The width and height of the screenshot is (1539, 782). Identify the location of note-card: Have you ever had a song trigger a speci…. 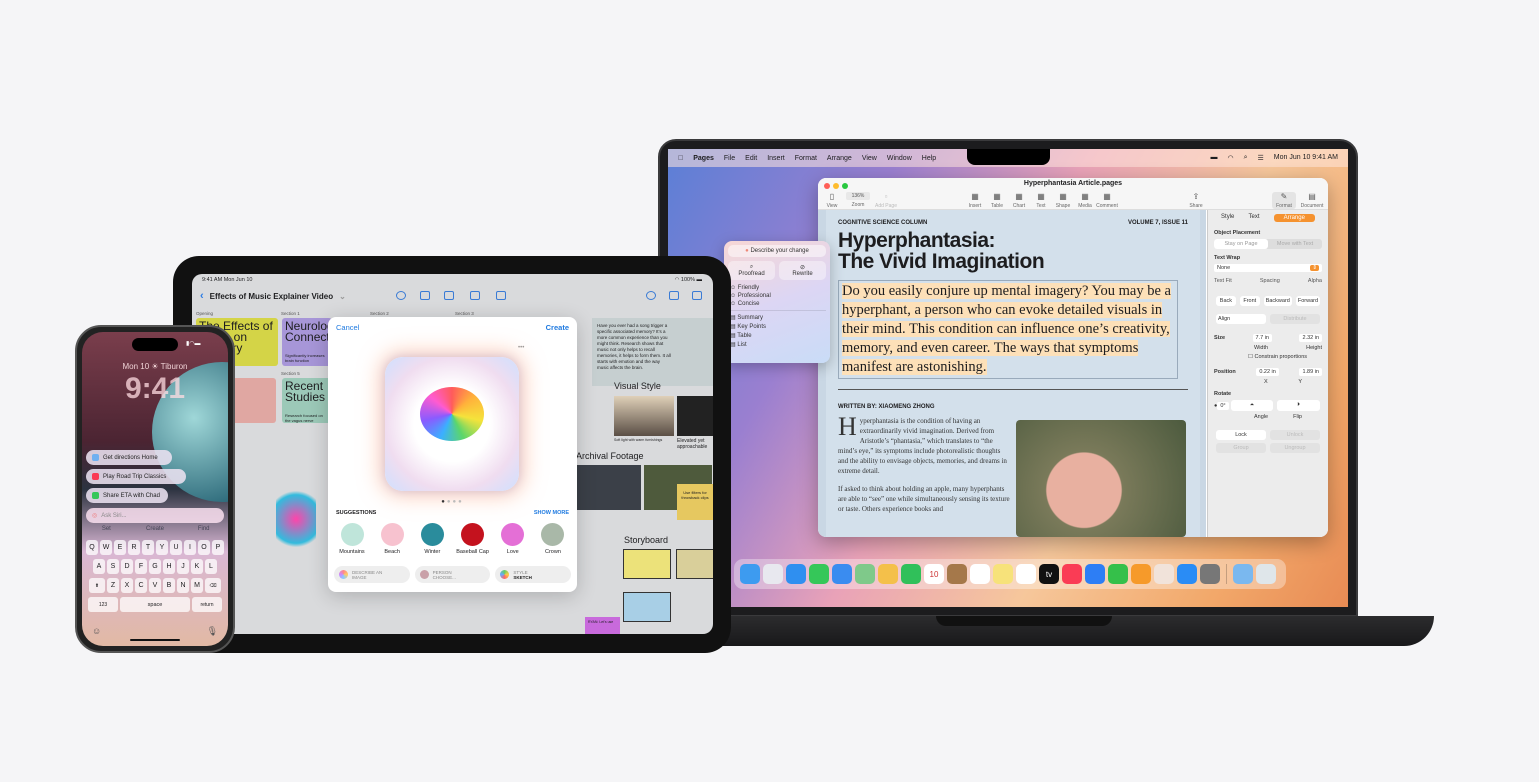
(652, 352).